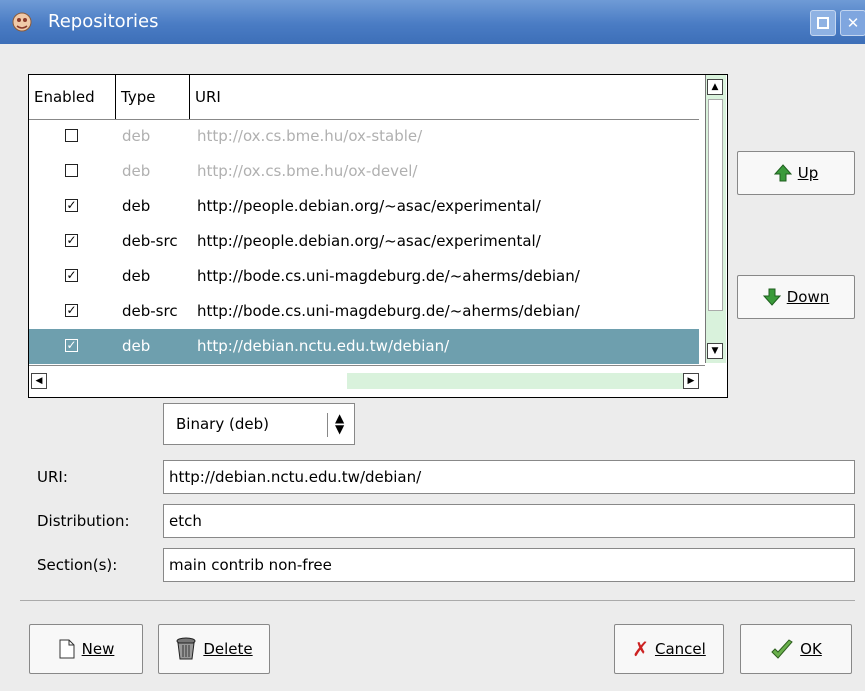 The width and height of the screenshot is (865, 691). I want to click on vertical-scrollbar: ▲ ▼, so click(715, 219).